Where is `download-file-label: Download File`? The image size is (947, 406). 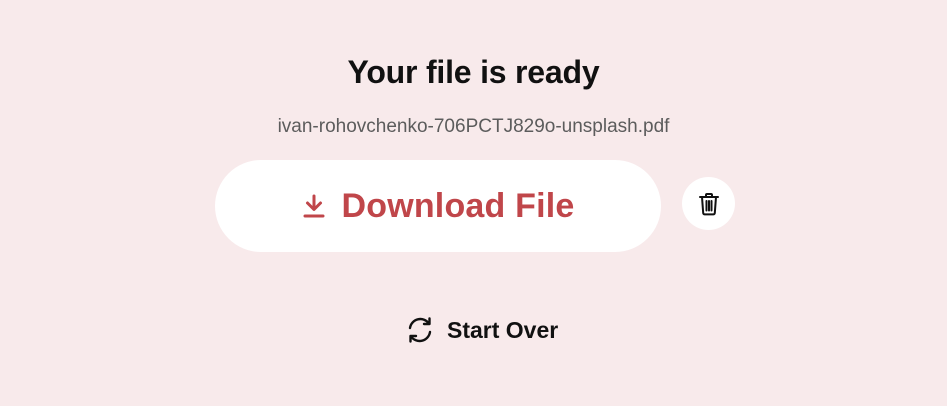
download-file-label: Download File is located at coordinates (458, 206).